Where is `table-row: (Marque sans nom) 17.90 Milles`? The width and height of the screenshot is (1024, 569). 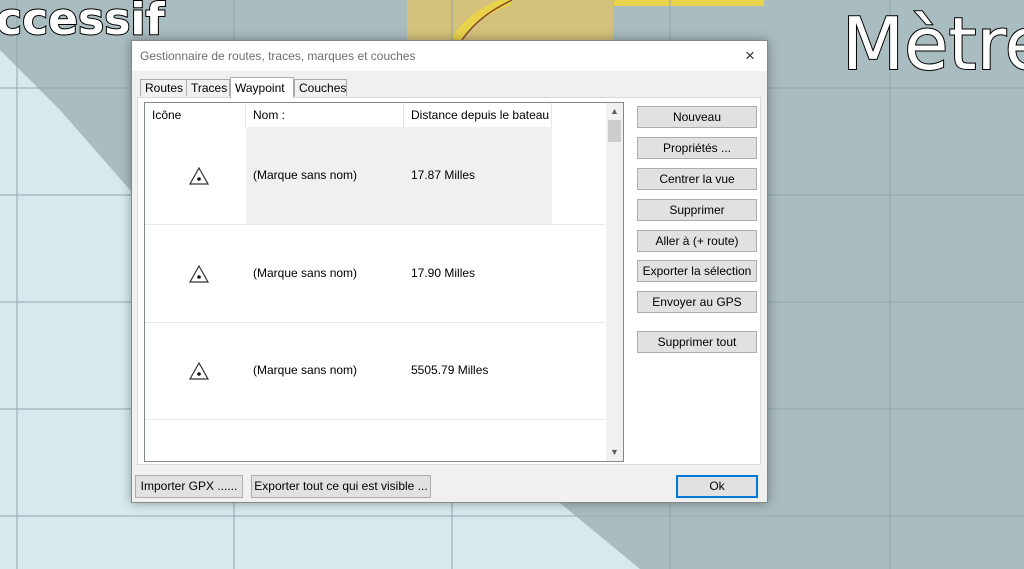 table-row: (Marque sans nom) 17.90 Milles is located at coordinates (375, 274).